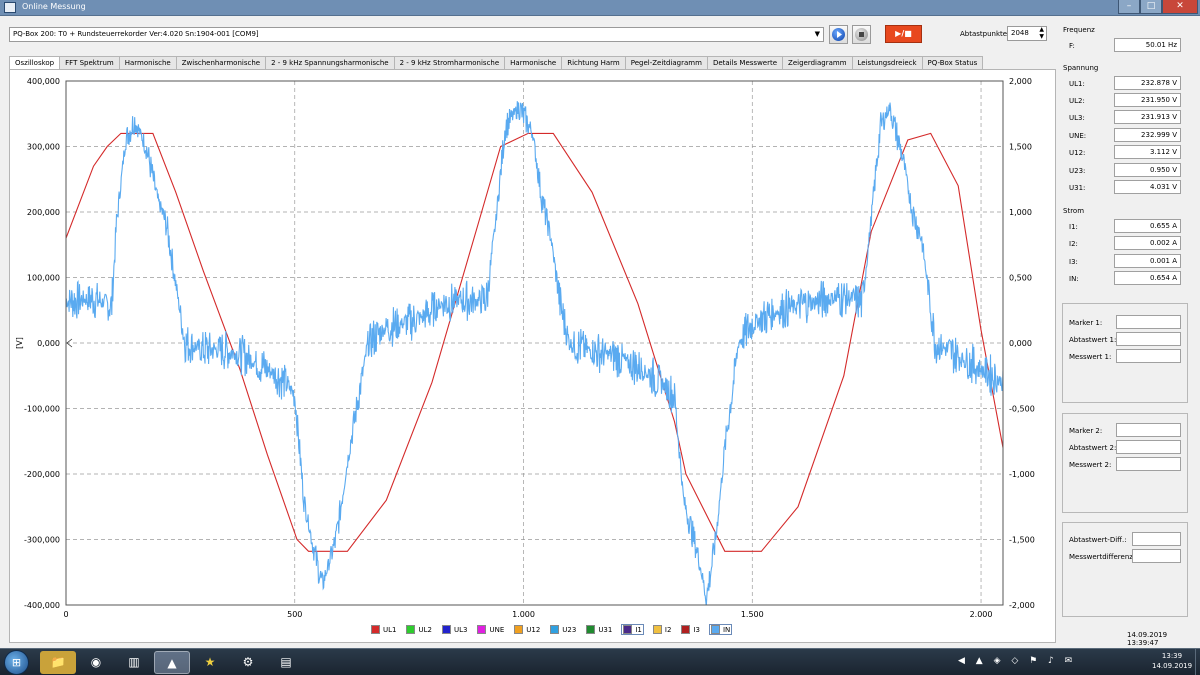 This screenshot has height=675, width=1200. I want to click on notes-icon: ▤, so click(286, 662).